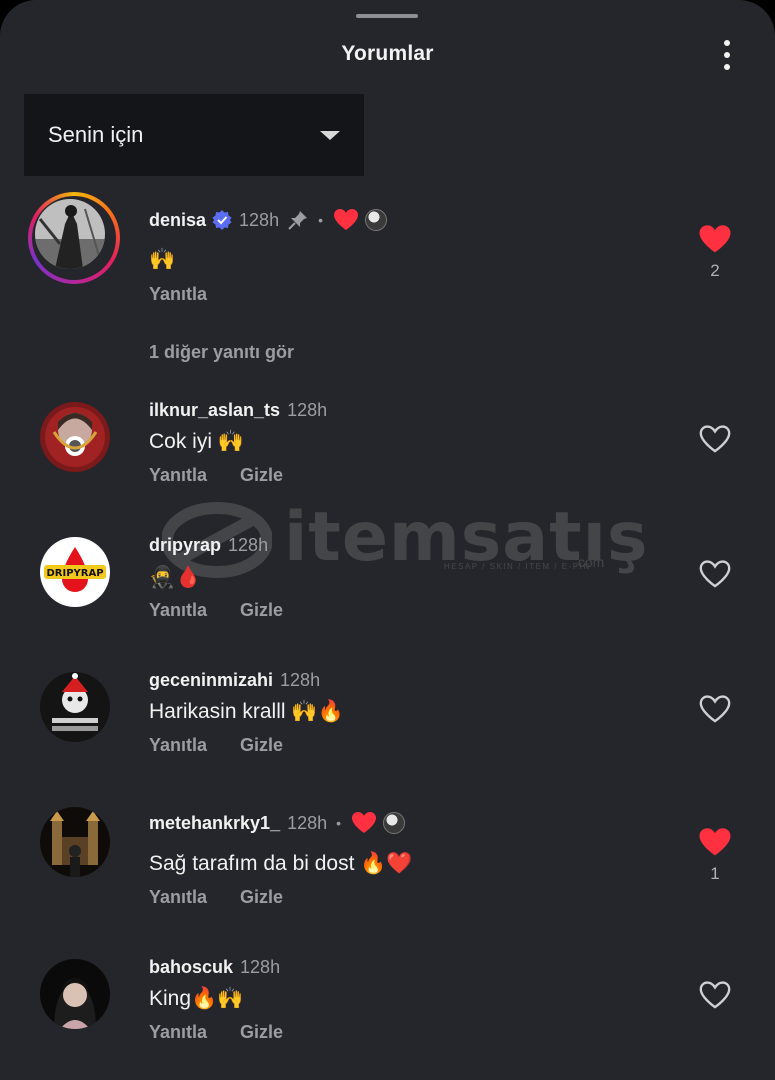 The image size is (775, 1080). I want to click on pin-icon, so click(298, 220).